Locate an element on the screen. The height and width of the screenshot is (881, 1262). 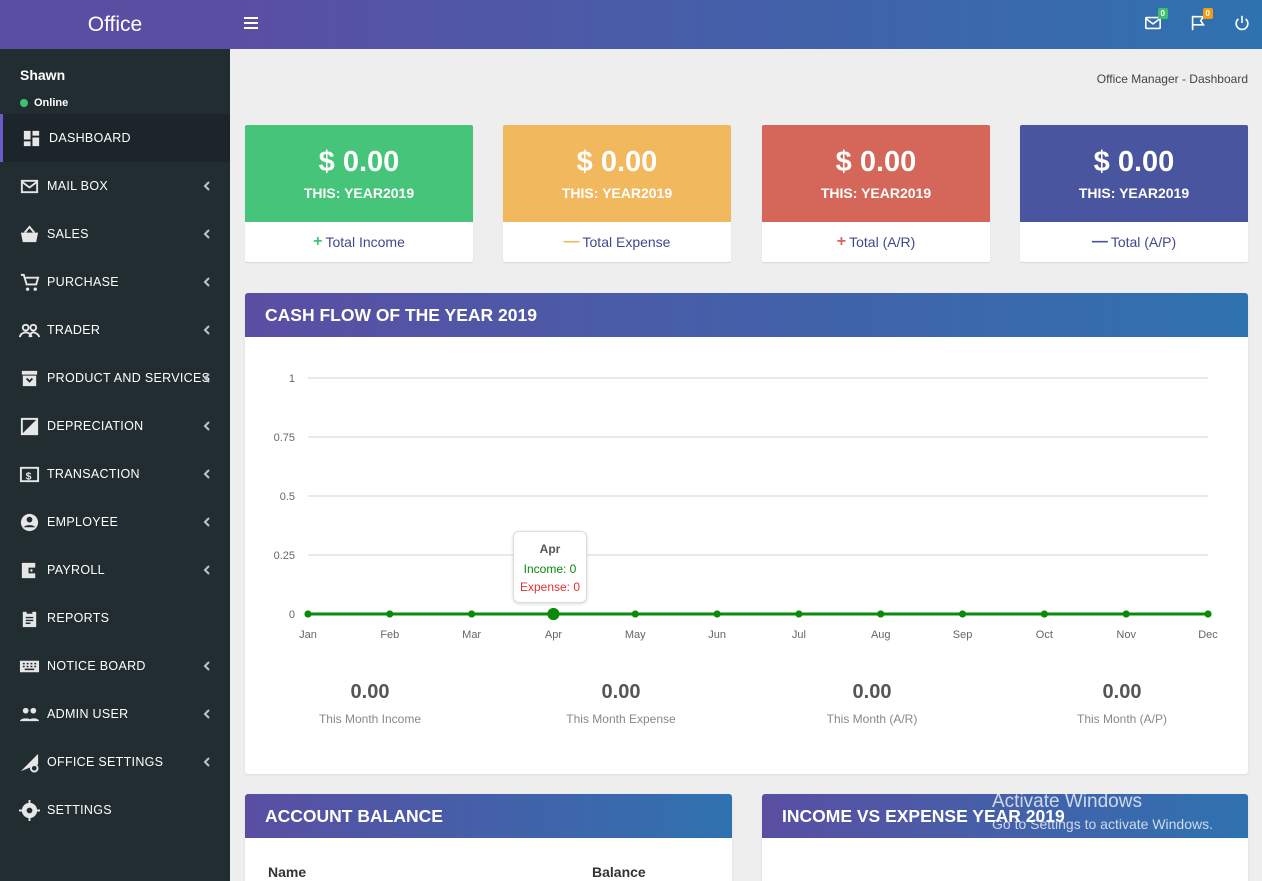
summary-card-symbol-icon: + is located at coordinates (841, 241).